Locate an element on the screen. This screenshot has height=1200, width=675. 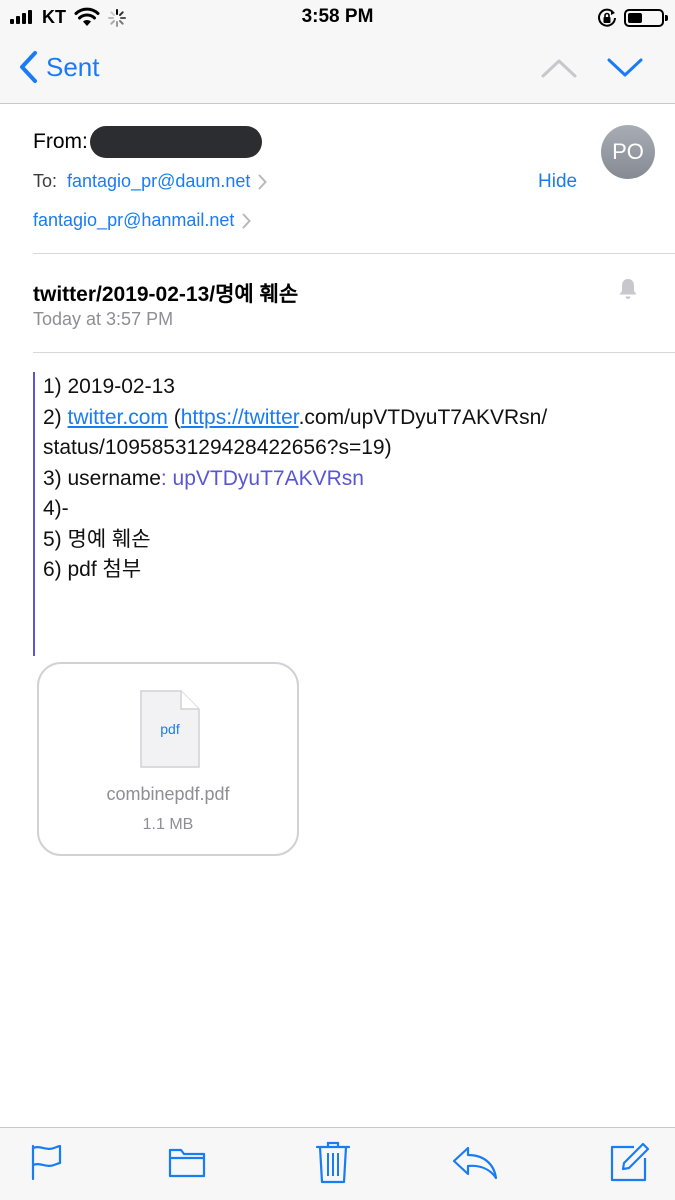
avatar: PO is located at coordinates (628, 152).